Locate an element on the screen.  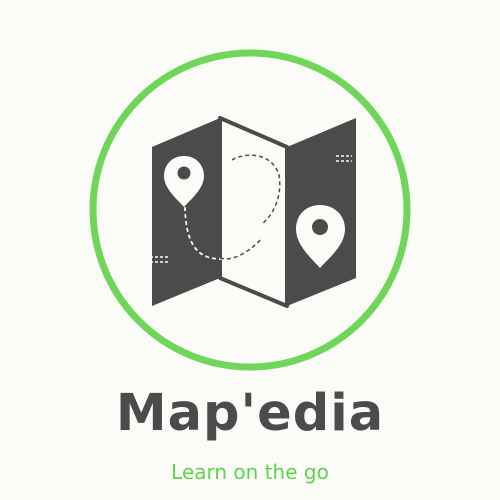
brand-tagline: Learn on the go is located at coordinates (250, 472).